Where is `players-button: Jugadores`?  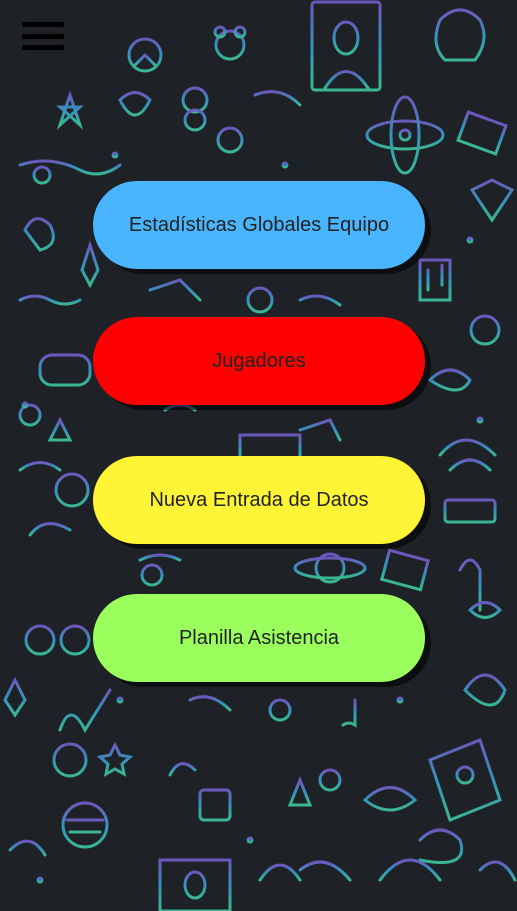
players-button: Jugadores is located at coordinates (259, 361).